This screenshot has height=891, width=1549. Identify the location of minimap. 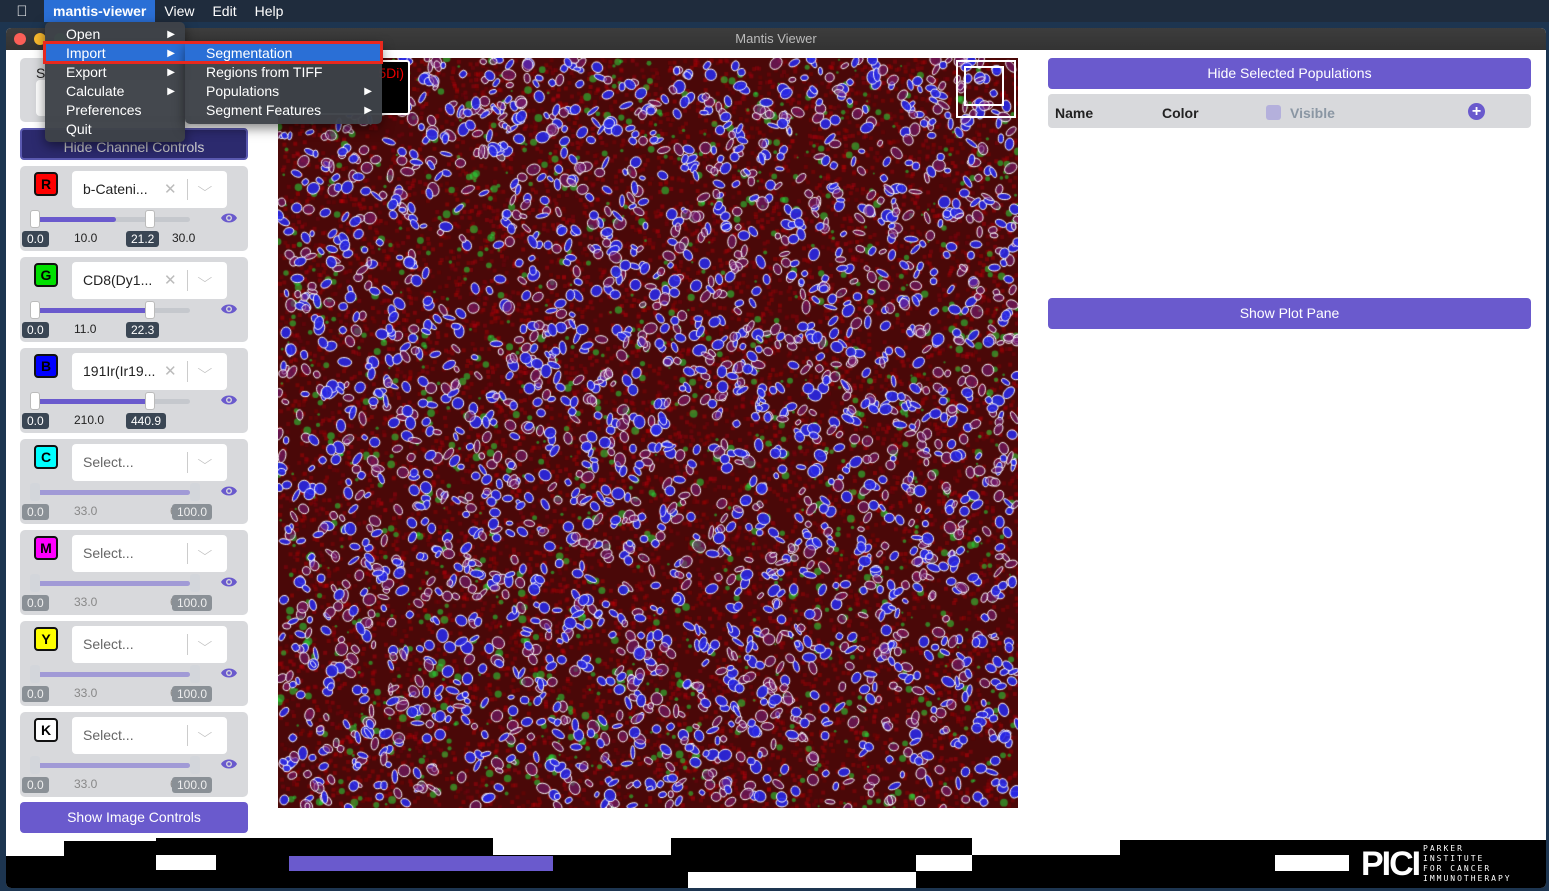
(986, 89).